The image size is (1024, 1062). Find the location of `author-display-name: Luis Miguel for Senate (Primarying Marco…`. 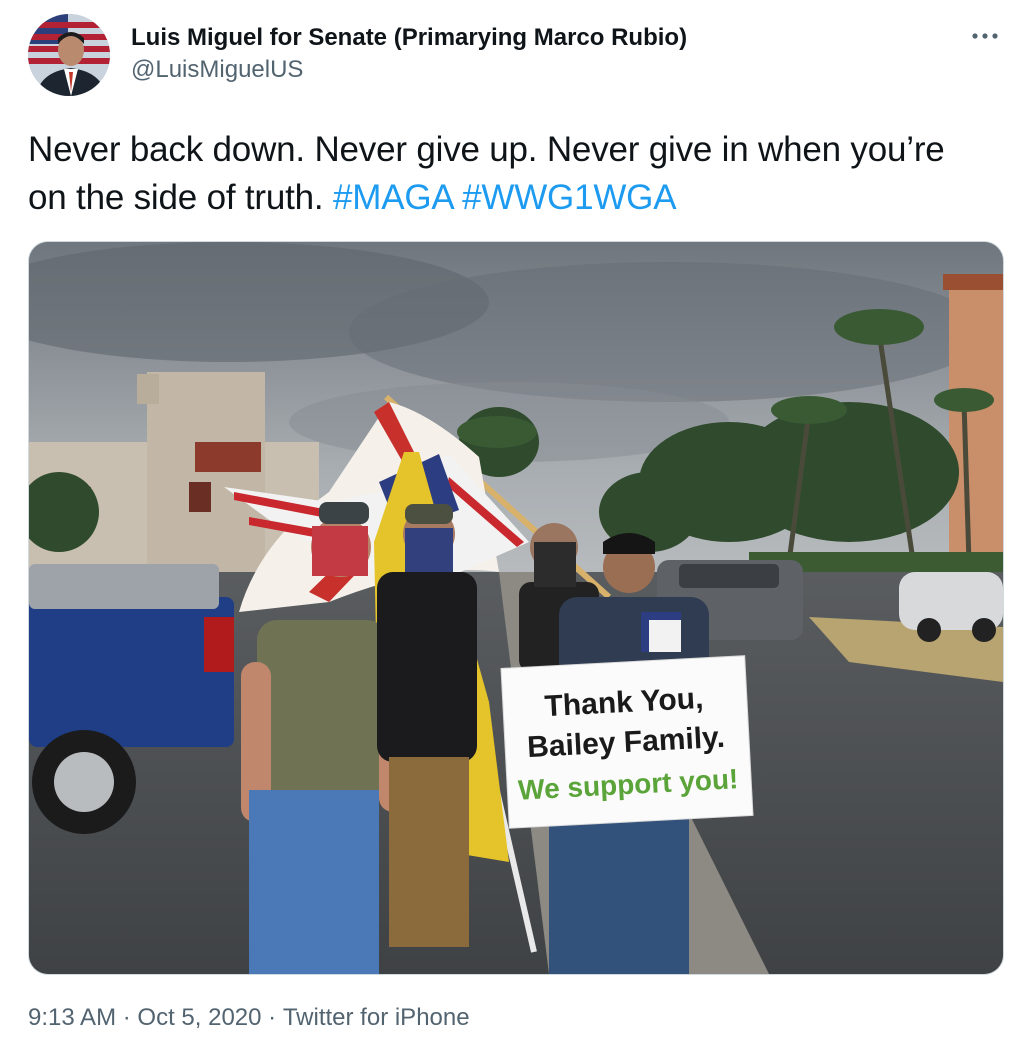

author-display-name: Luis Miguel for Senate (Primarying Marco… is located at coordinates (409, 38).